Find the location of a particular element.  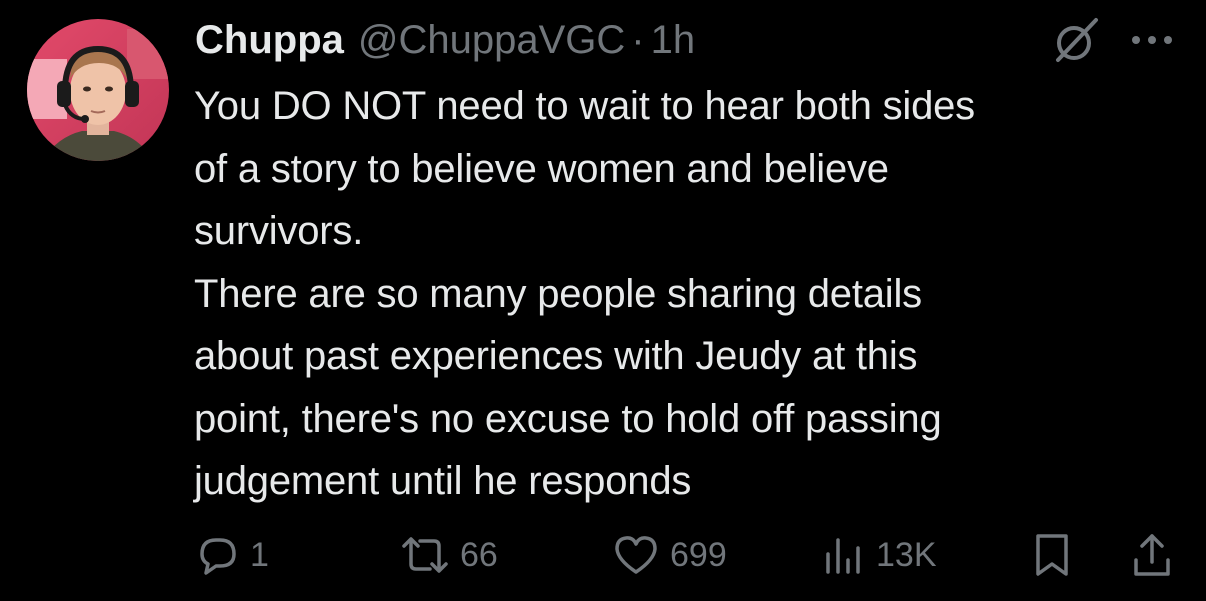

tweet-text-line: judgement until he responds is located at coordinates (443, 481).